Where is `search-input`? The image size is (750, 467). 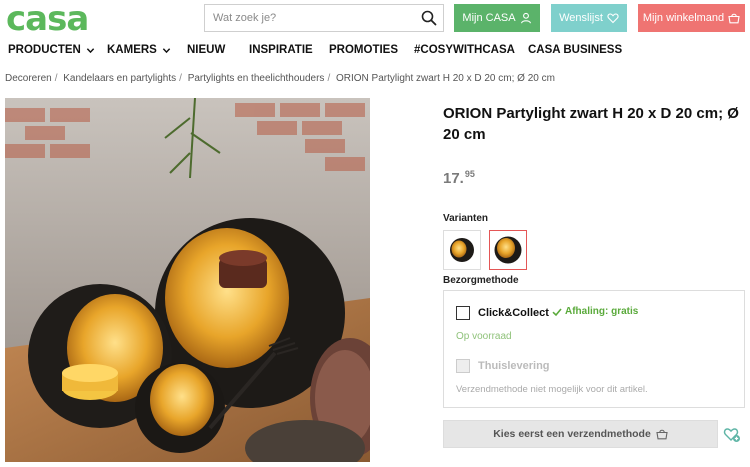
search-input is located at coordinates (305, 18).